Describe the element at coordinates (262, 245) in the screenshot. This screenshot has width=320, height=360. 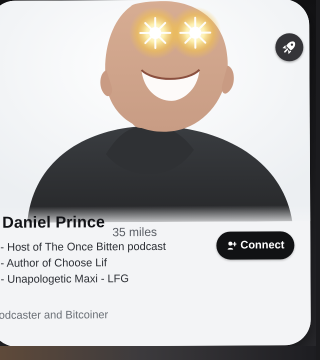
I see `connect-label: Connect` at that location.